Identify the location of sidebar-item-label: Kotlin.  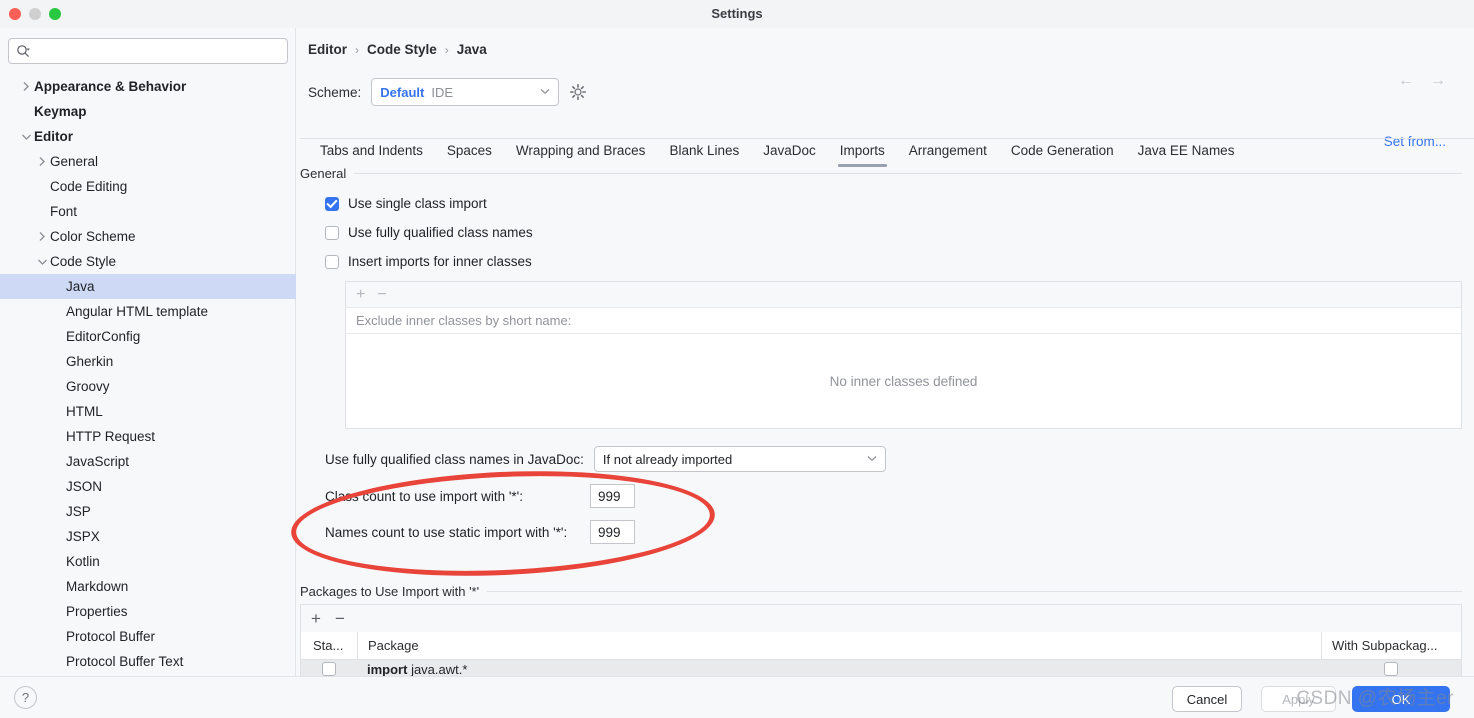
(83, 561).